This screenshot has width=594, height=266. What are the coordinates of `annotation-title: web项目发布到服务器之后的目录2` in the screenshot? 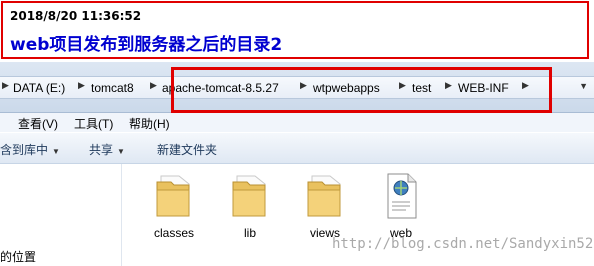 It's located at (146, 45).